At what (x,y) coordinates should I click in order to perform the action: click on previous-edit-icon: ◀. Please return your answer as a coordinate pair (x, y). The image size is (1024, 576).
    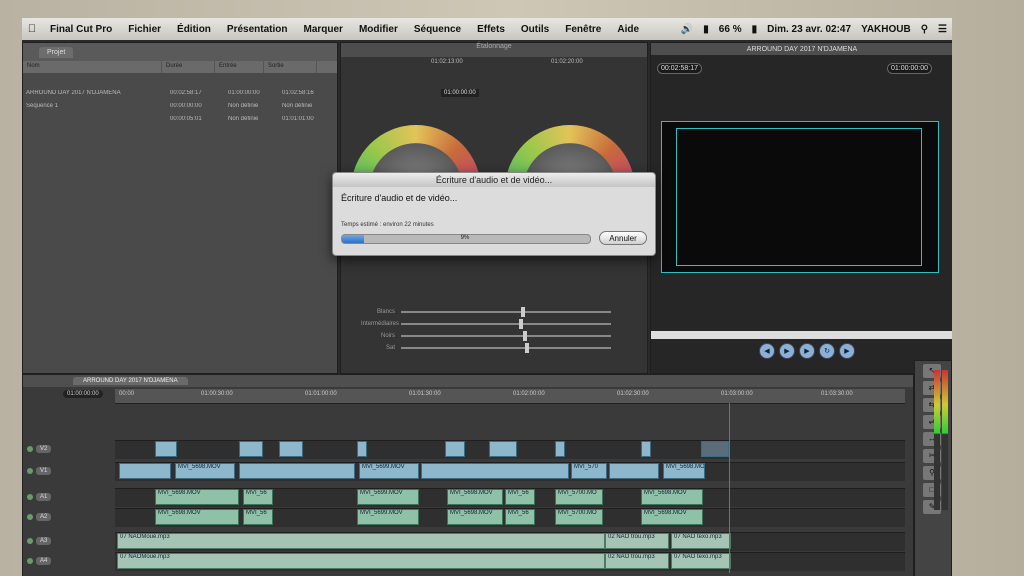
    Looking at the image, I should click on (767, 351).